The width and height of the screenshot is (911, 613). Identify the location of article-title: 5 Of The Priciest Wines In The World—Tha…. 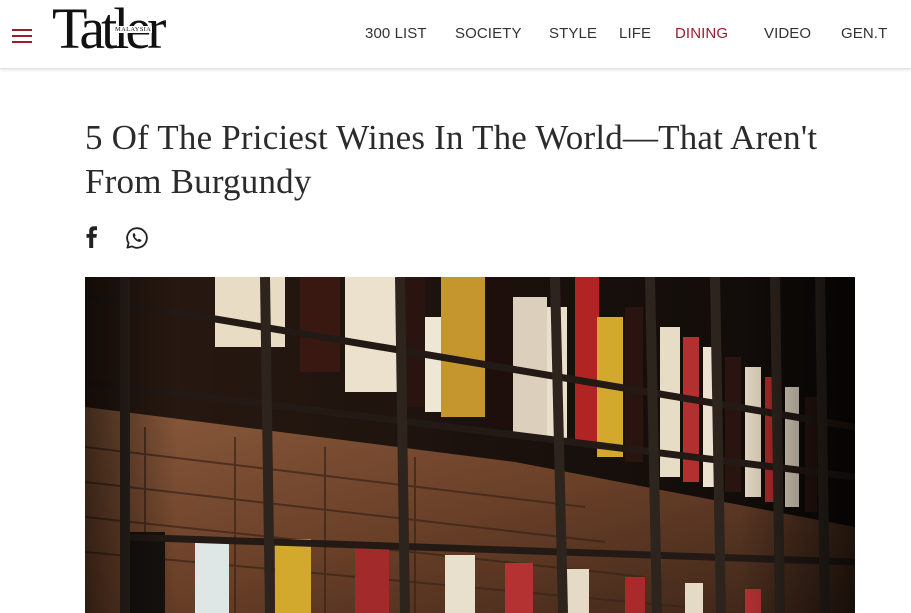
(451, 159).